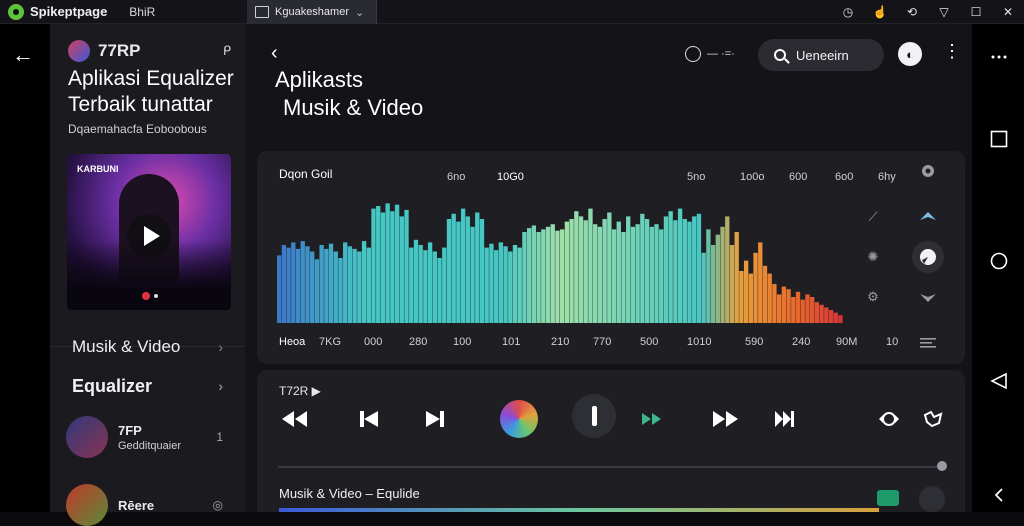  What do you see at coordinates (435, 419) in the screenshot?
I see `next-icon` at bounding box center [435, 419].